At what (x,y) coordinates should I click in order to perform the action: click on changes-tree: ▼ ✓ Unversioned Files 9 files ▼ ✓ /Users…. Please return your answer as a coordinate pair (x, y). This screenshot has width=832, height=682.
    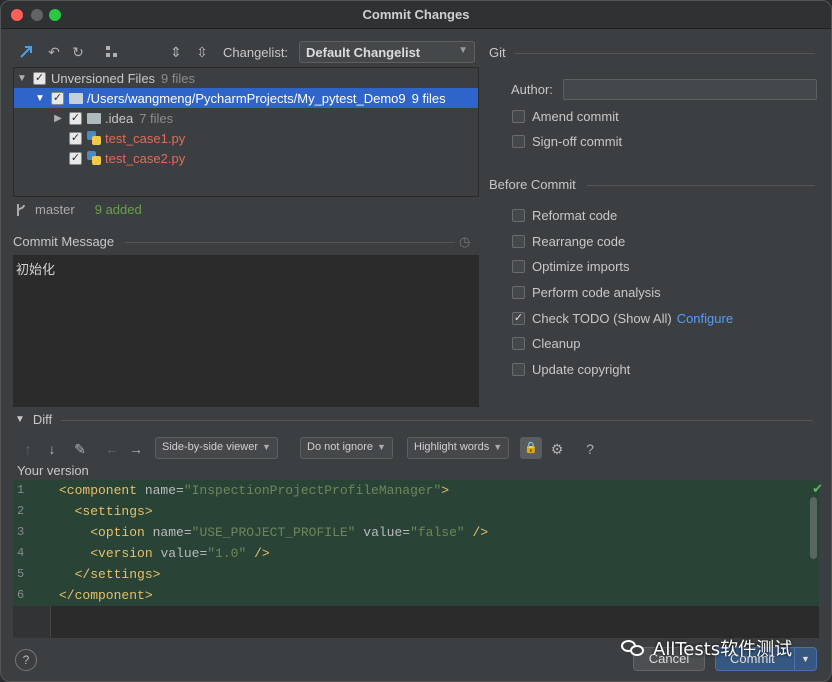
    Looking at the image, I should click on (246, 132).